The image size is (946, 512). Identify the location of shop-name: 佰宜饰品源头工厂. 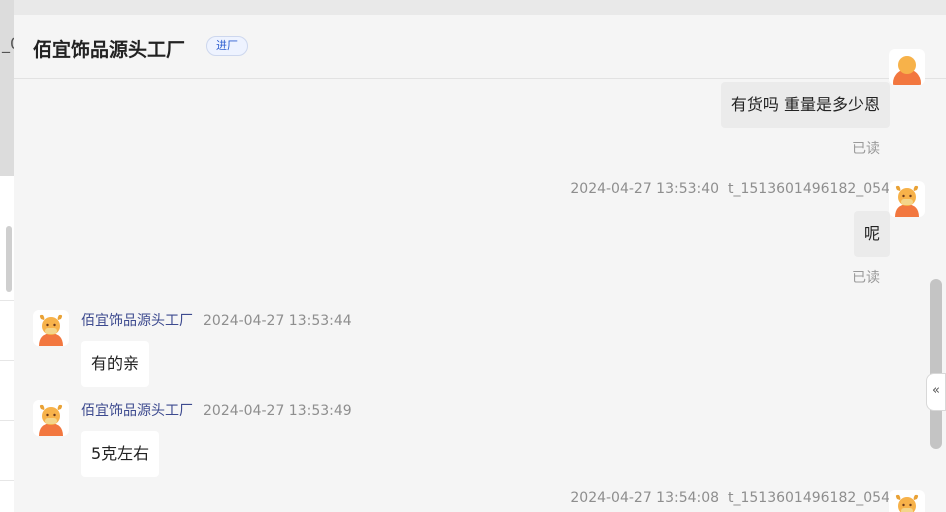
(109, 48).